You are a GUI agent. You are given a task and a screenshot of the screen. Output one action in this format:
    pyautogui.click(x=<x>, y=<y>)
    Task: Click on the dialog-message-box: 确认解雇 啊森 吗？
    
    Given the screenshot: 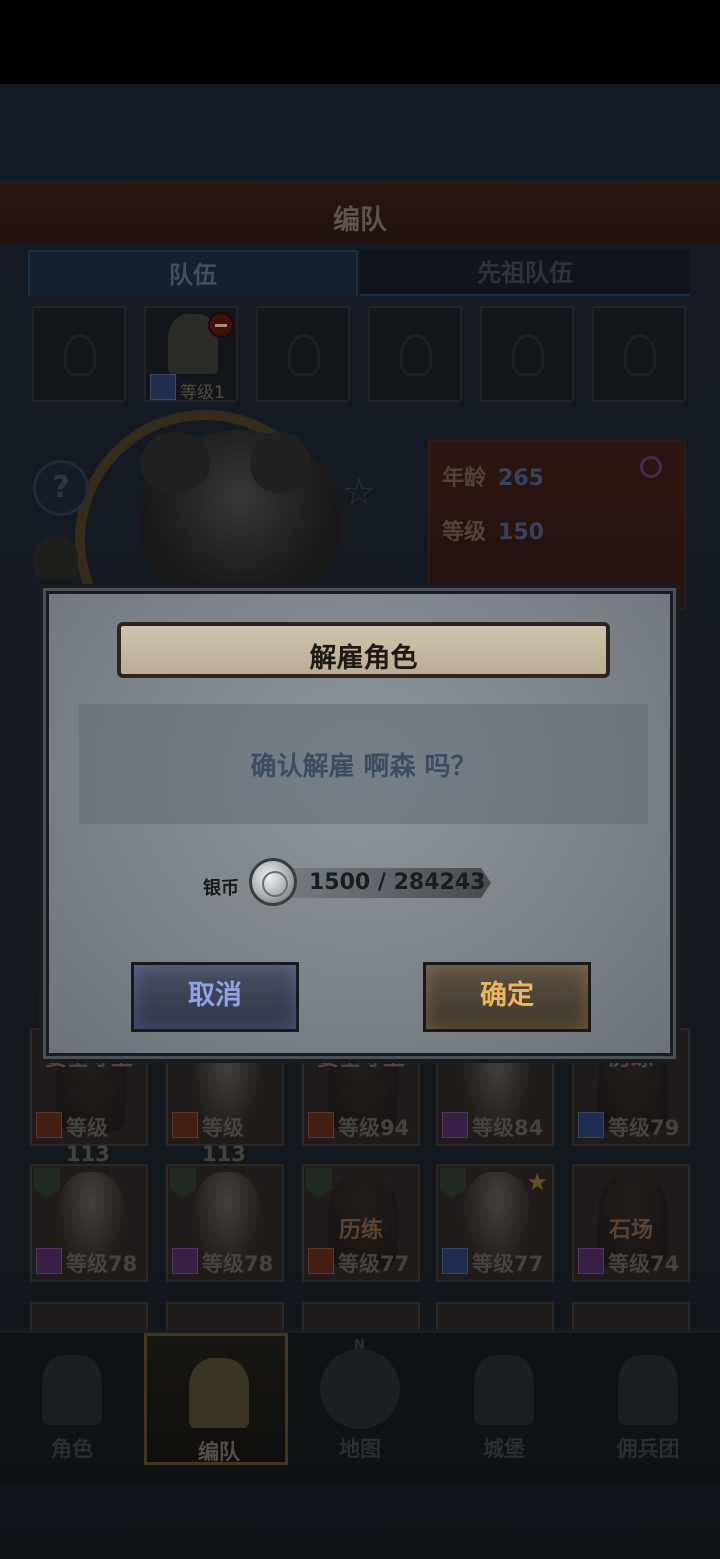 What is the action you would take?
    pyautogui.click(x=363, y=764)
    